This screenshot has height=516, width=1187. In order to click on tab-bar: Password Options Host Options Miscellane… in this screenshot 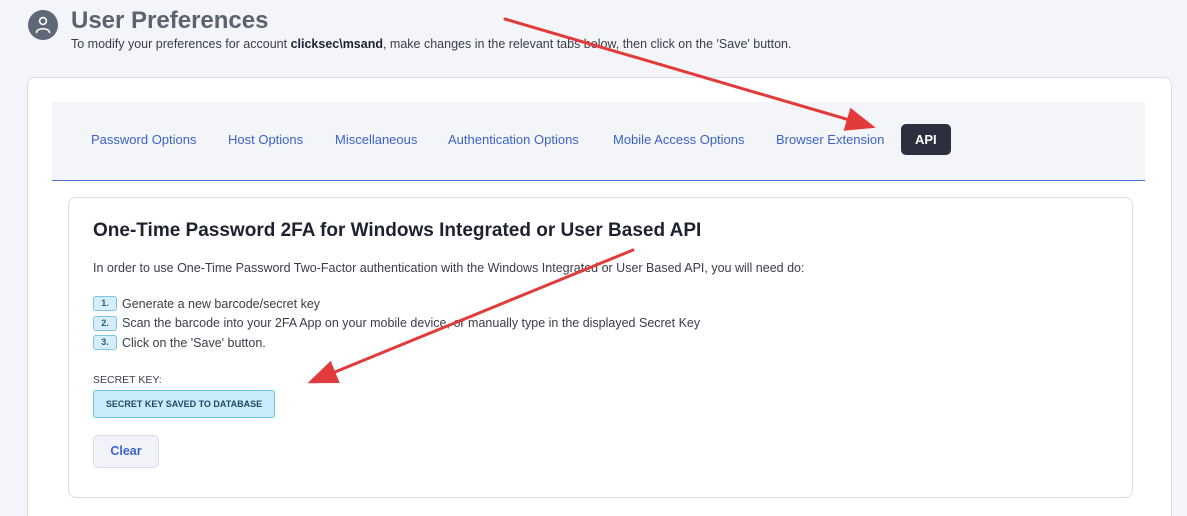, I will do `click(598, 141)`.